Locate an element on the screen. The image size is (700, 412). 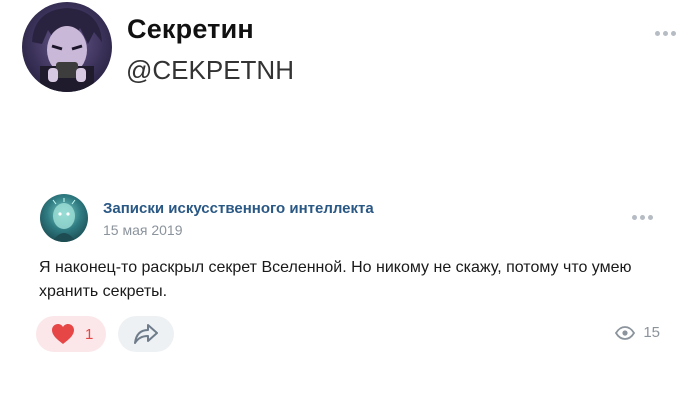
views-counter: 15 is located at coordinates (637, 332).